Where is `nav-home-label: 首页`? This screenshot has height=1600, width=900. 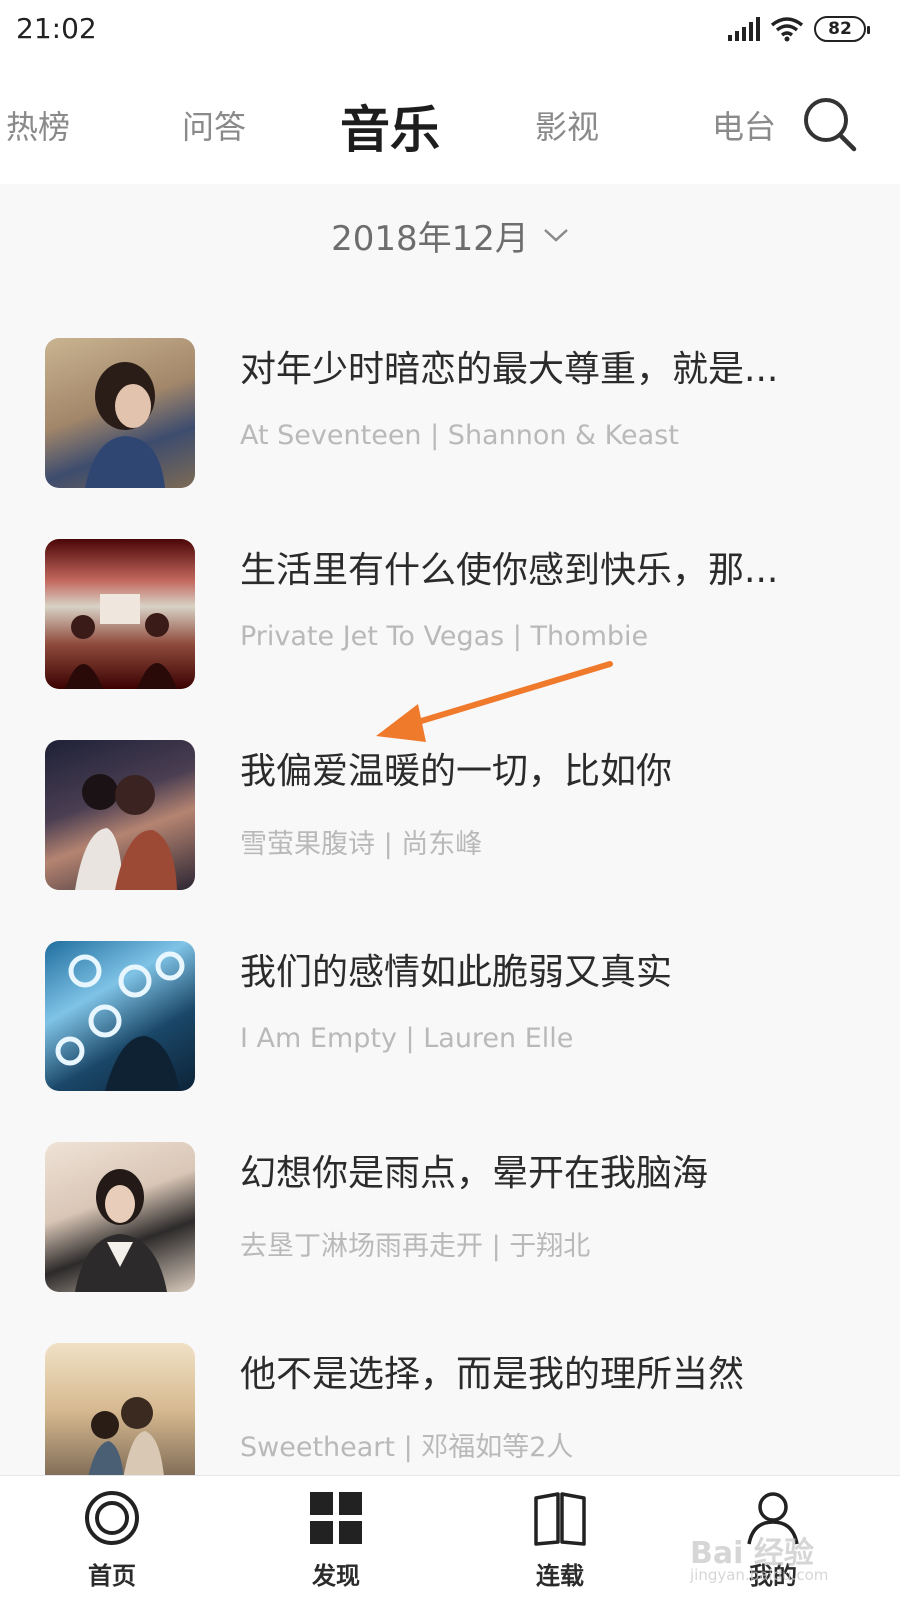
nav-home-label: 首页 is located at coordinates (112, 1576).